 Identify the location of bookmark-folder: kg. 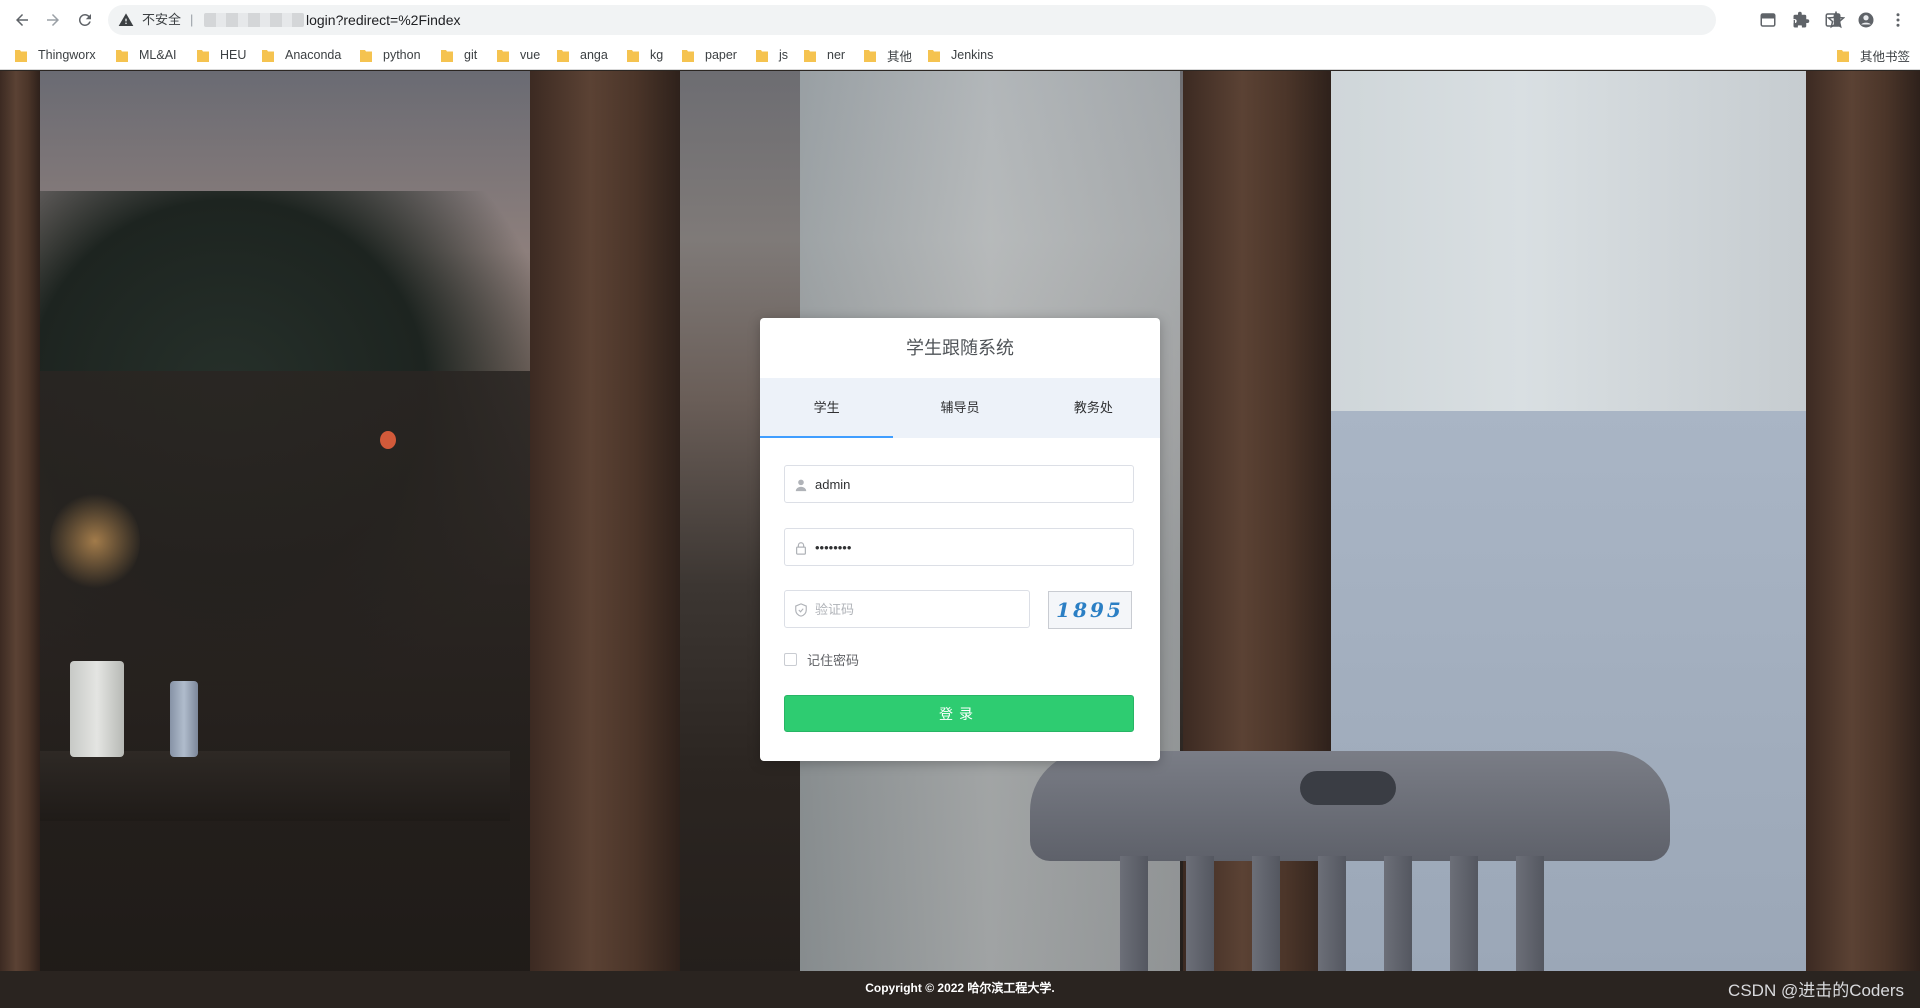
(645, 55).